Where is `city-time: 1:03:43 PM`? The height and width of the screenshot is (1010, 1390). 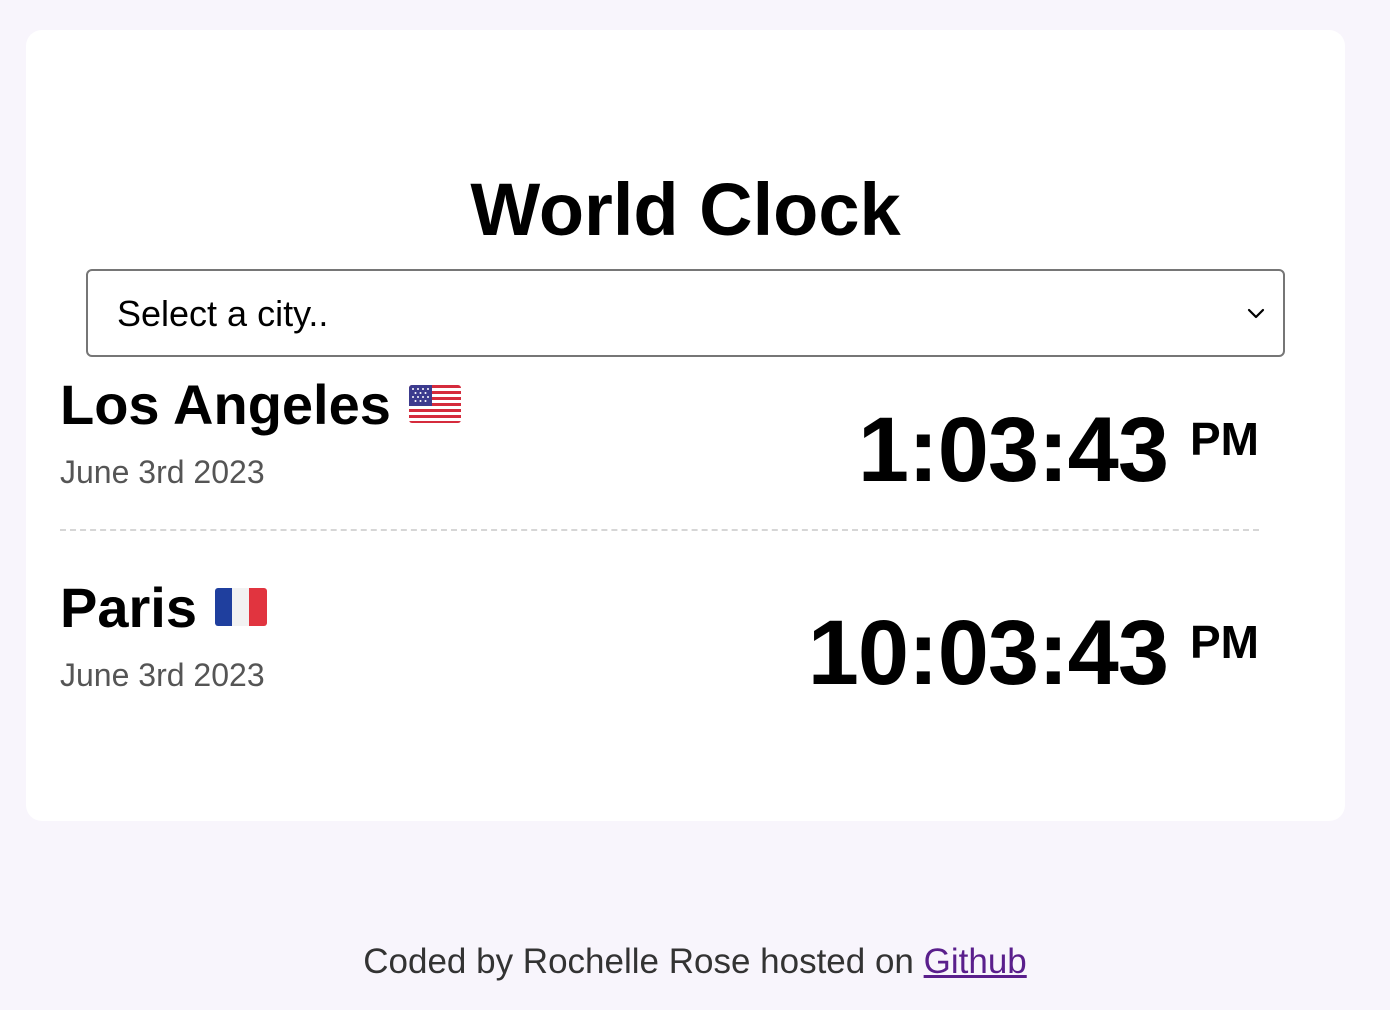
city-time: 1:03:43 PM is located at coordinates (1058, 450).